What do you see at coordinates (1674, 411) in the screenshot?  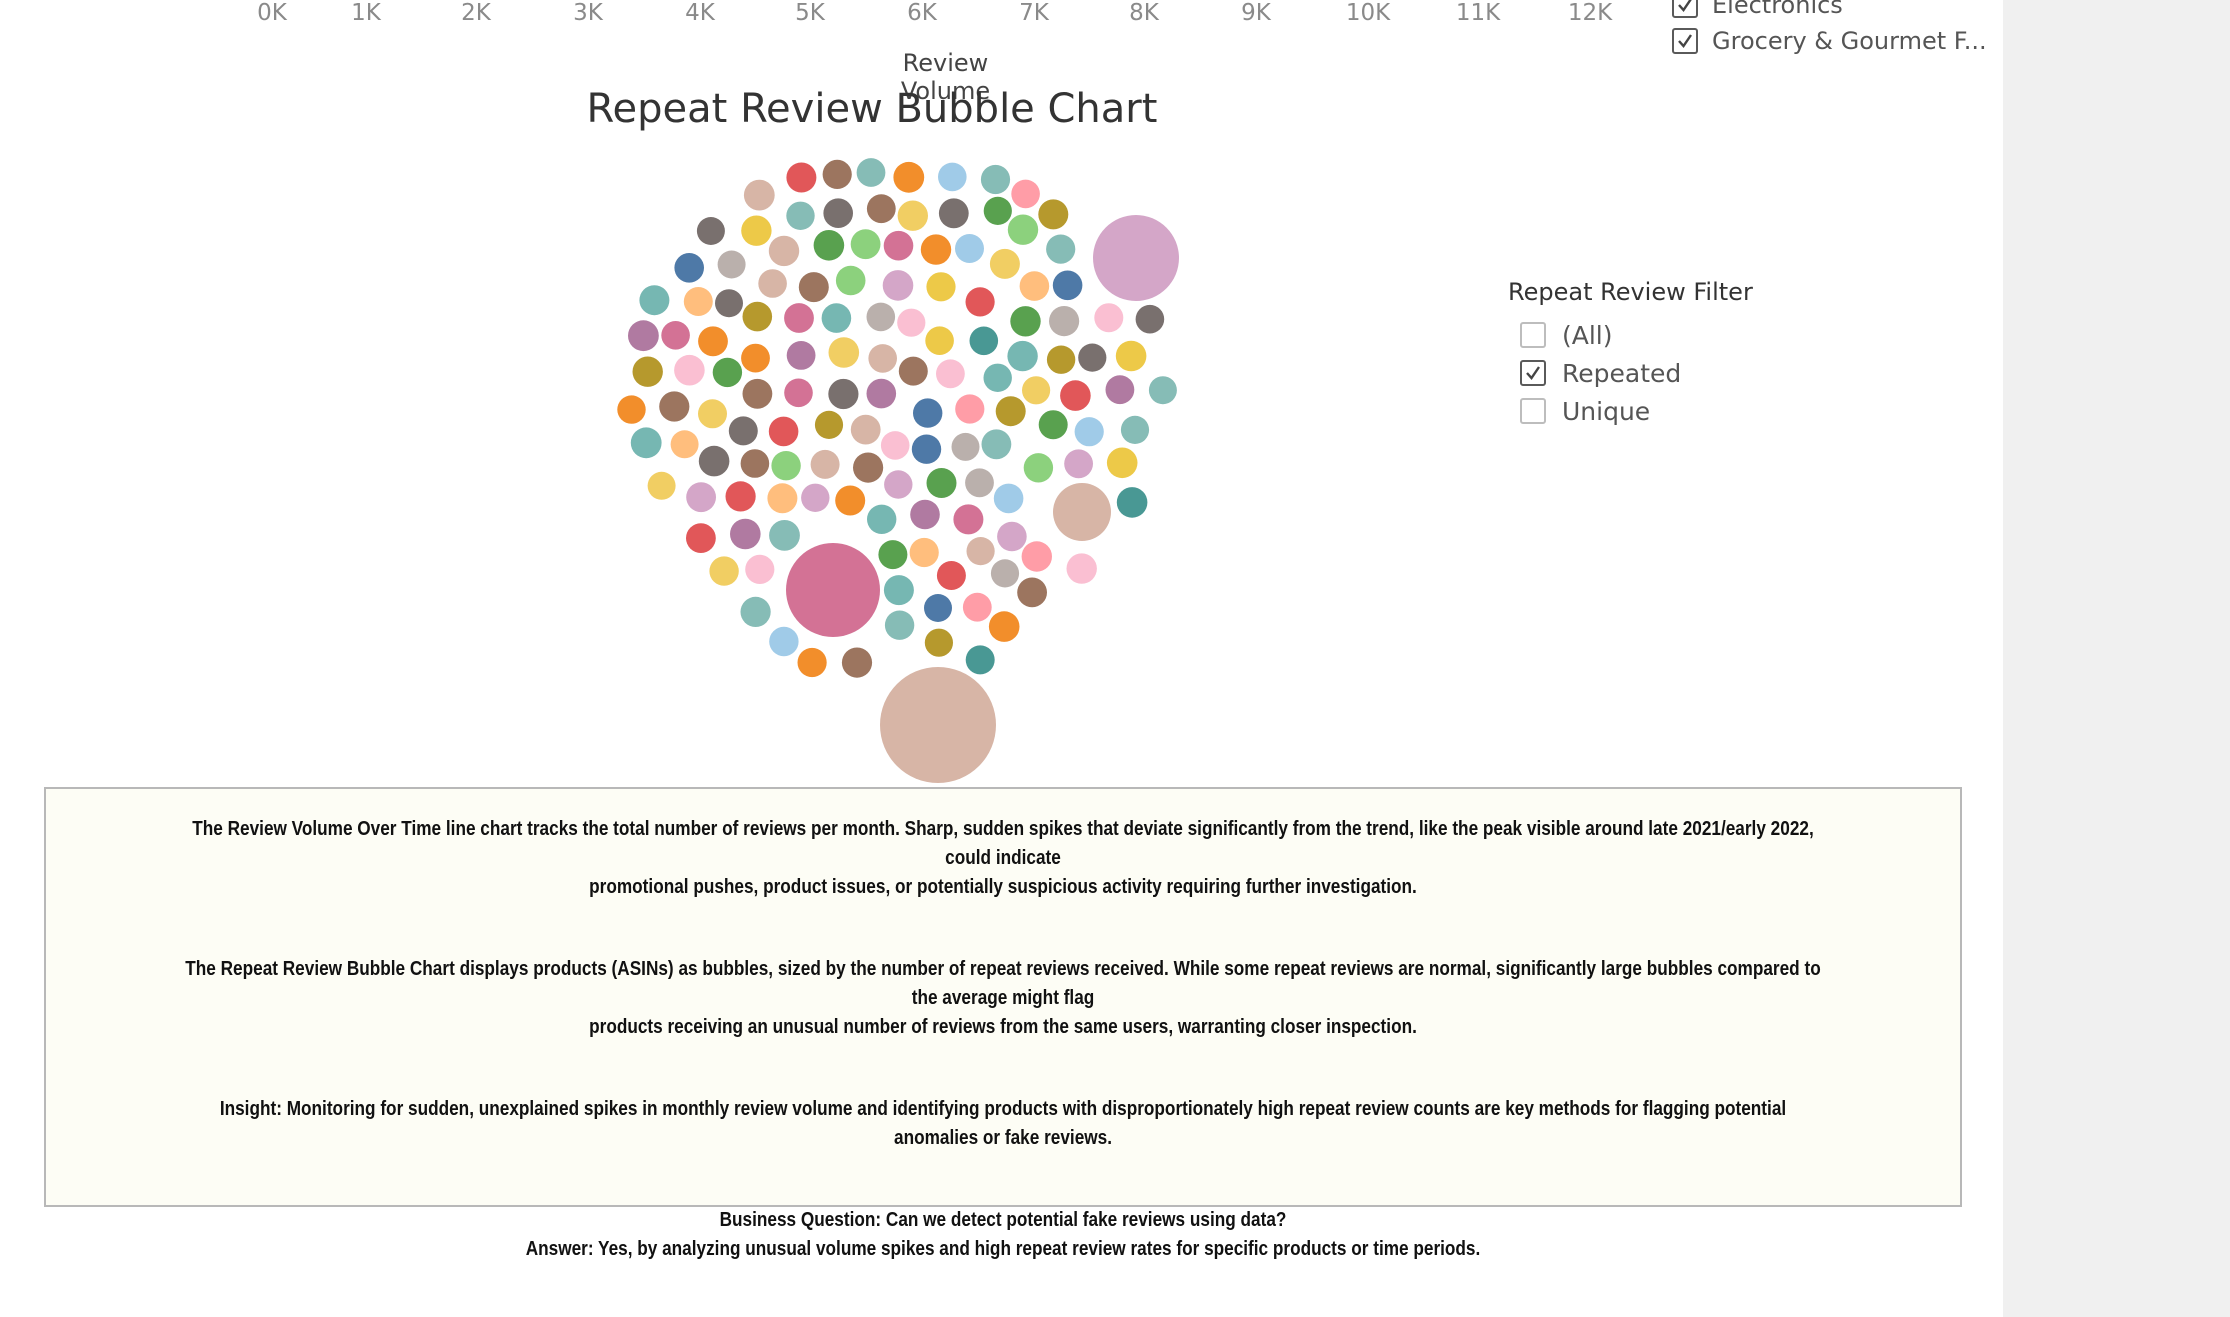 I see `filter-option-unique: Unique` at bounding box center [1674, 411].